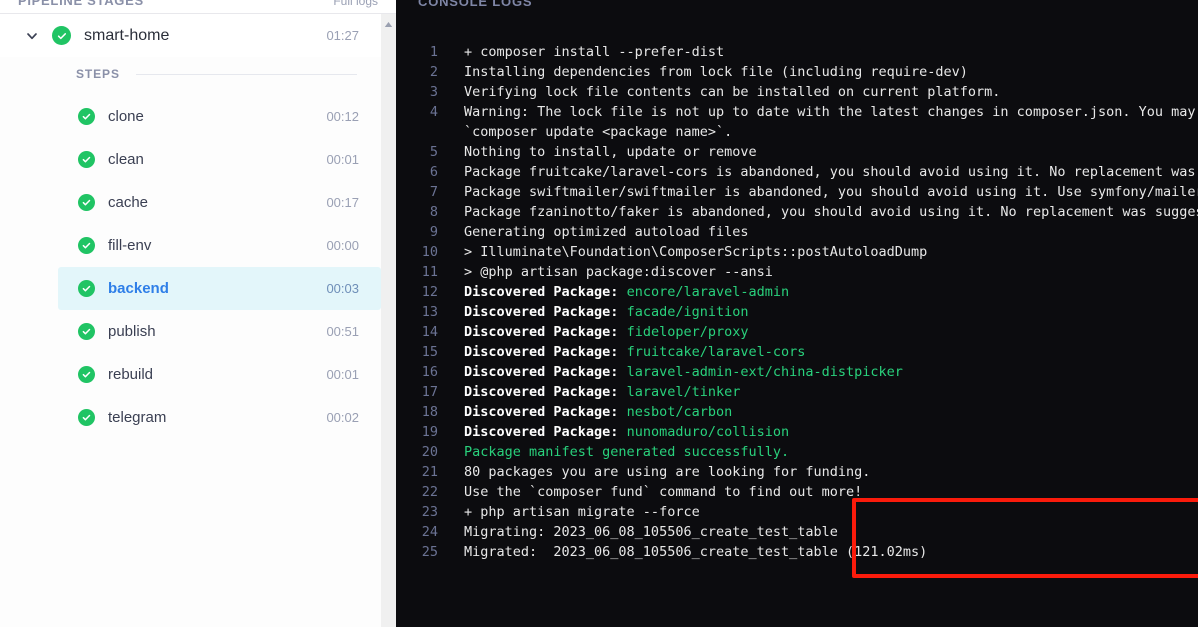  Describe the element at coordinates (342, 116) in the screenshot. I see `step-duration: 00:12` at that location.